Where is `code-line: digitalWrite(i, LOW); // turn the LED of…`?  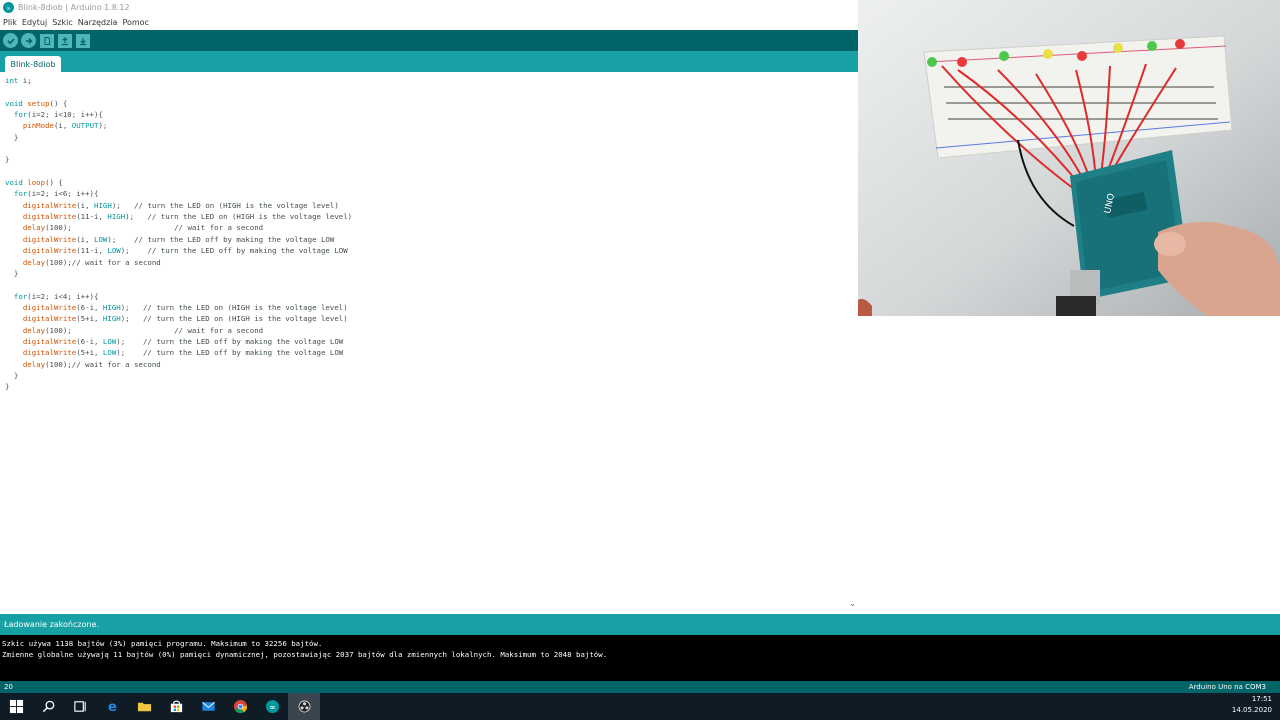
code-line: digitalWrite(i, LOW); // turn the LED of… is located at coordinates (178, 239).